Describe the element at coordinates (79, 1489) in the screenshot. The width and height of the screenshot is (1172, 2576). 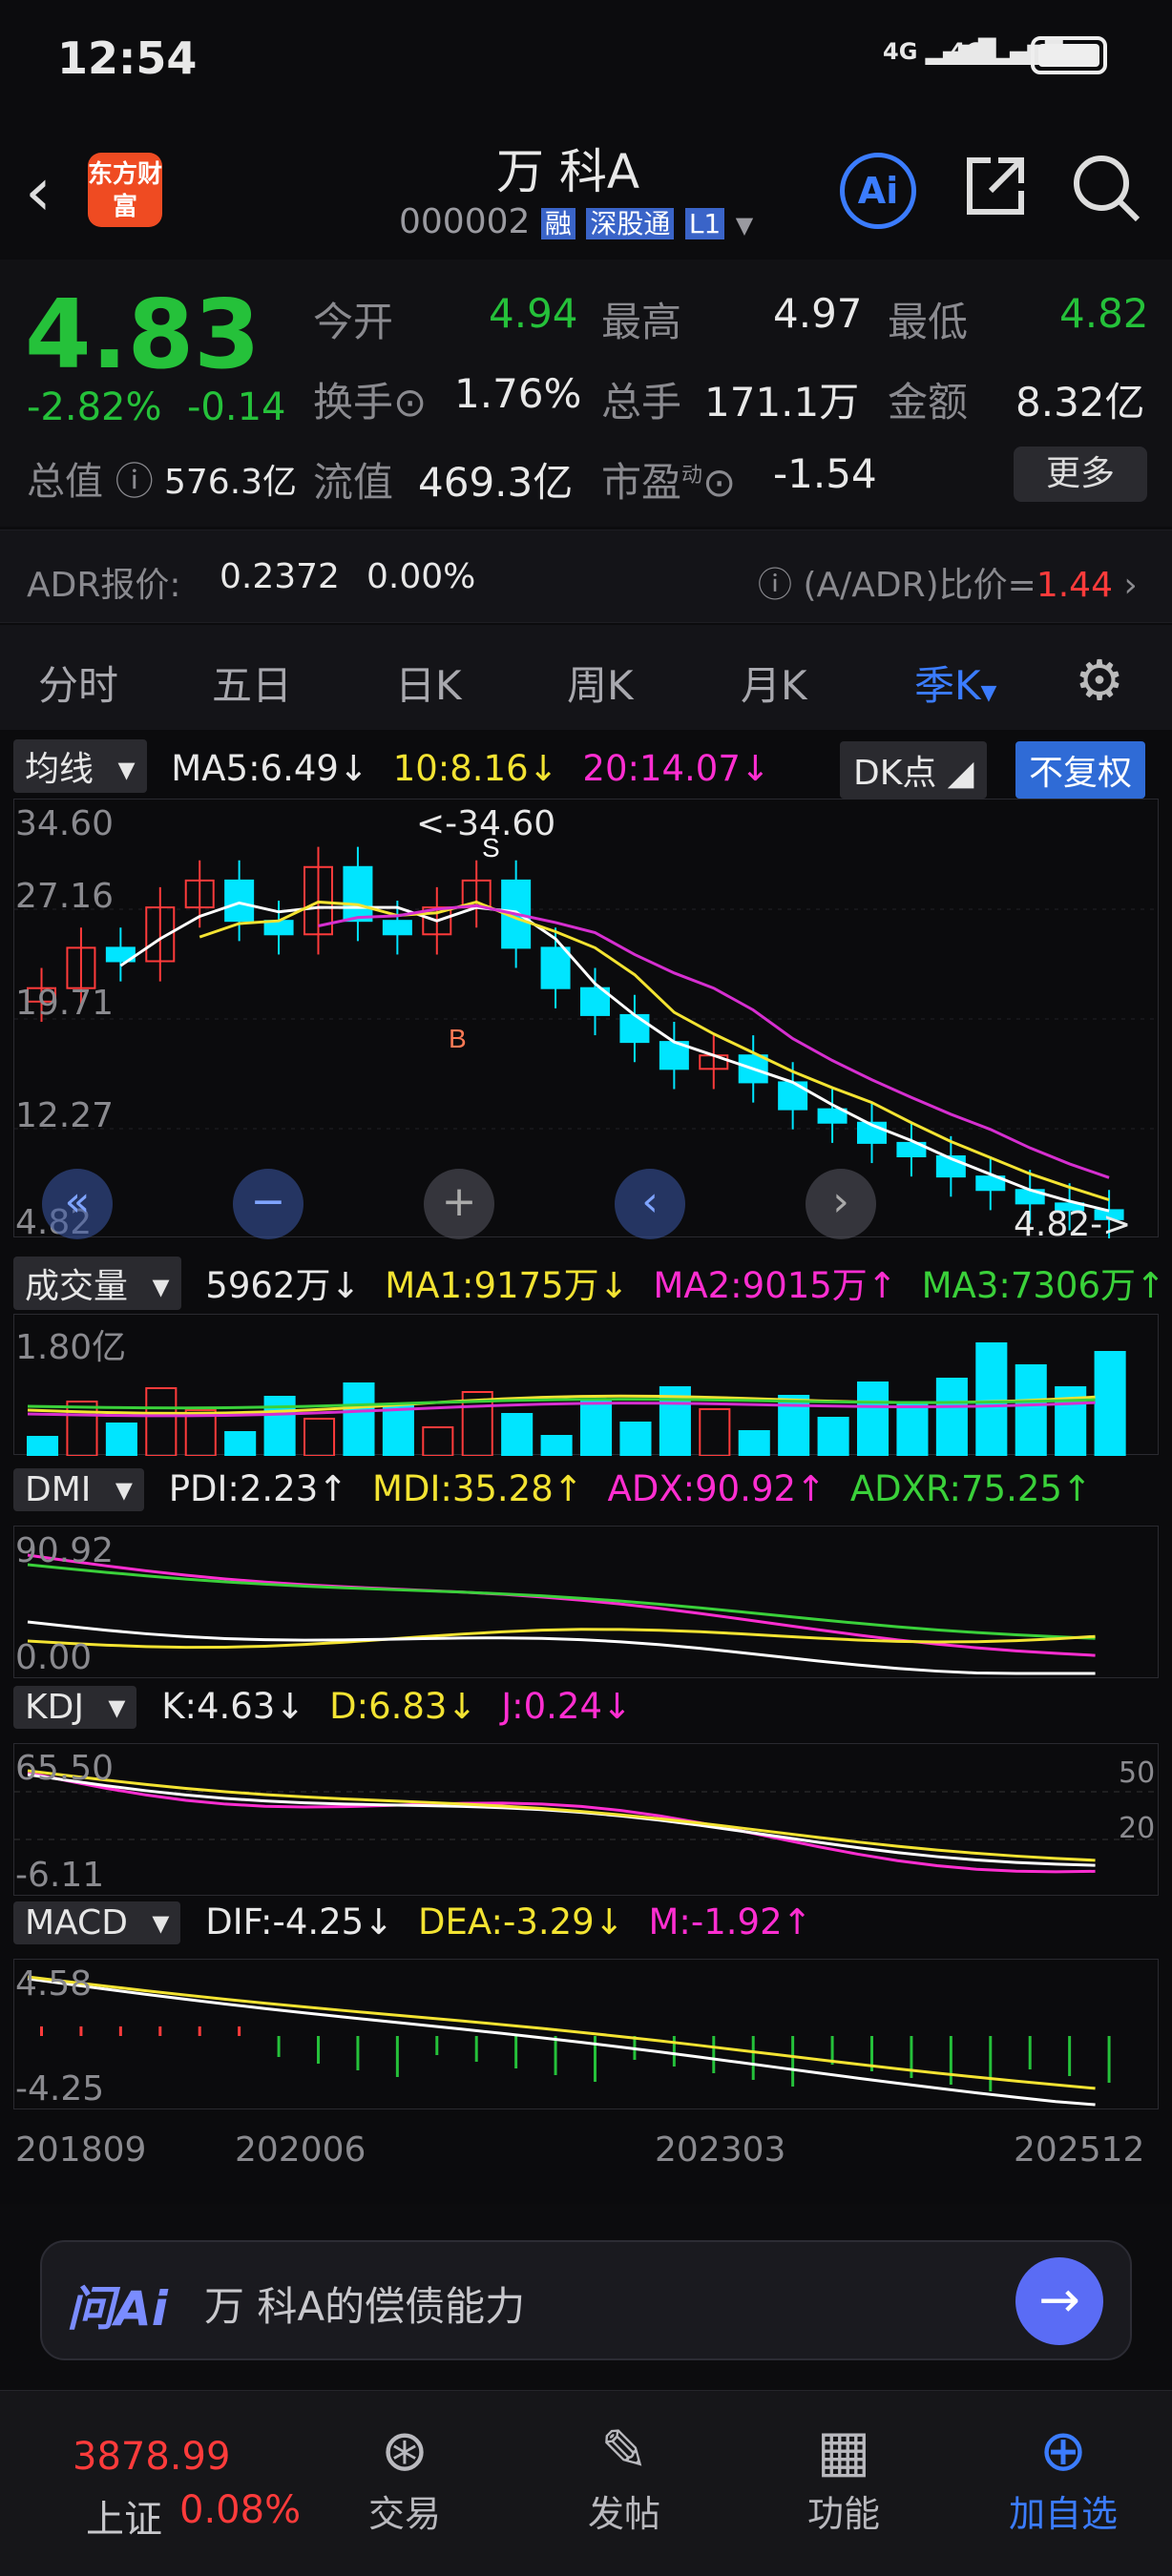
I see `dmi-select: DMI ▾` at that location.